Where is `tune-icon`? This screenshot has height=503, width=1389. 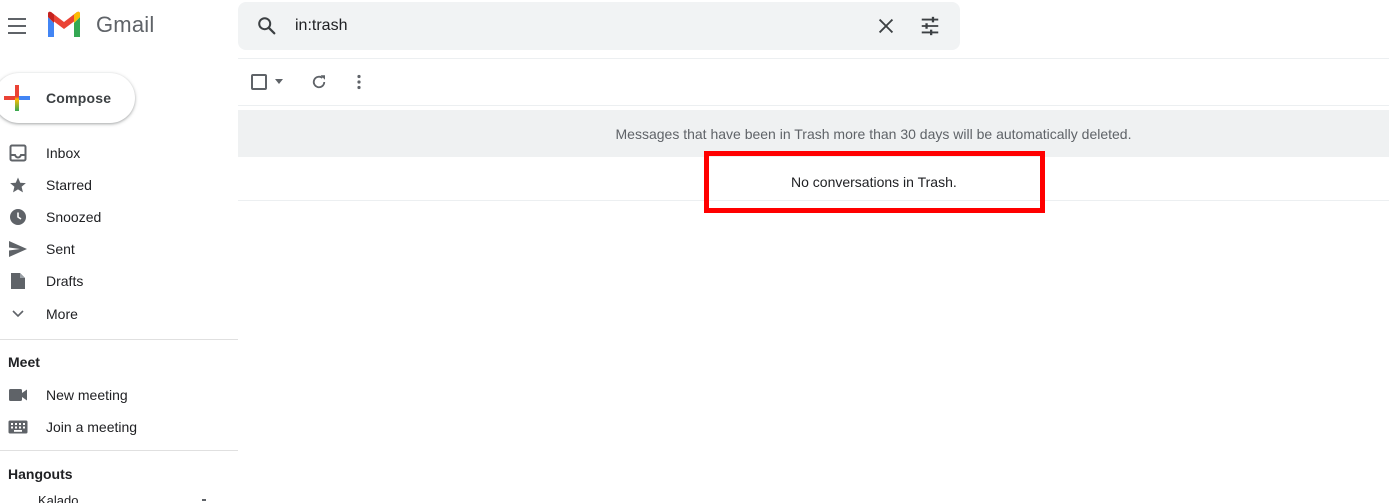
tune-icon is located at coordinates (930, 26).